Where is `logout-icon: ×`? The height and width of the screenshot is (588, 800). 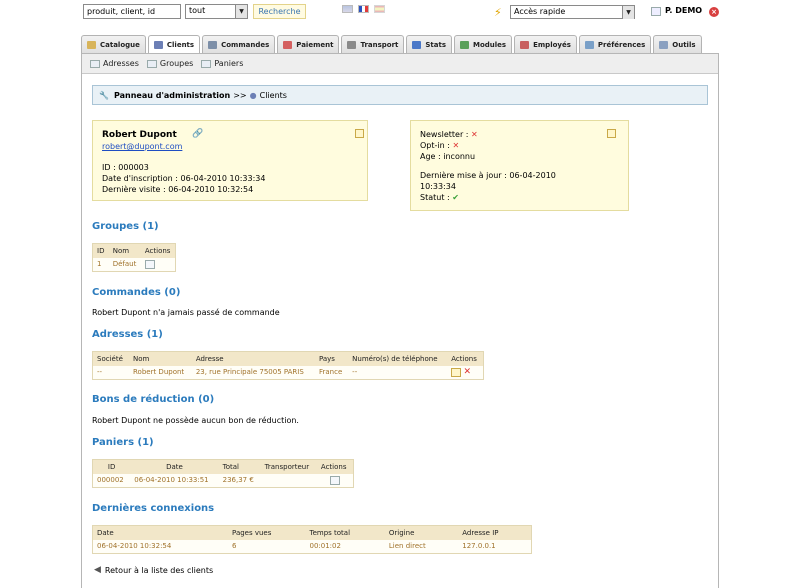 logout-icon: × is located at coordinates (714, 12).